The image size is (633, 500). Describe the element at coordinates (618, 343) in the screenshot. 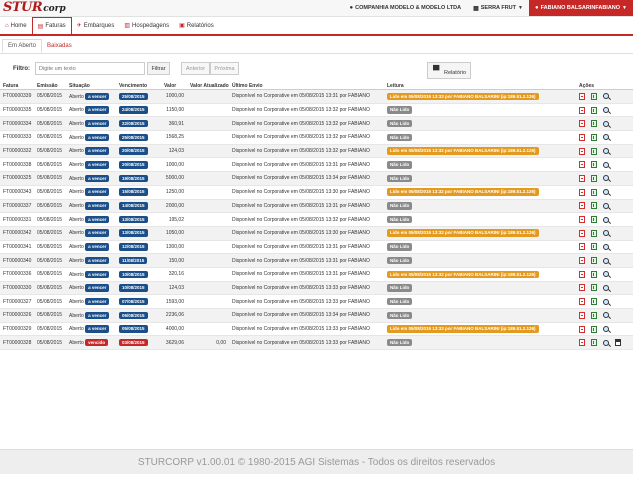

I see `calendar-icon` at that location.